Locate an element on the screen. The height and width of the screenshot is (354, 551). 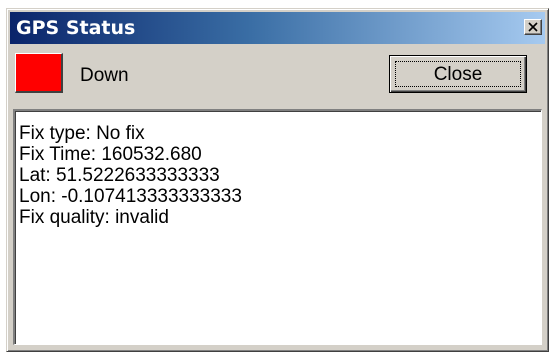
status-label: Down is located at coordinates (104, 75).